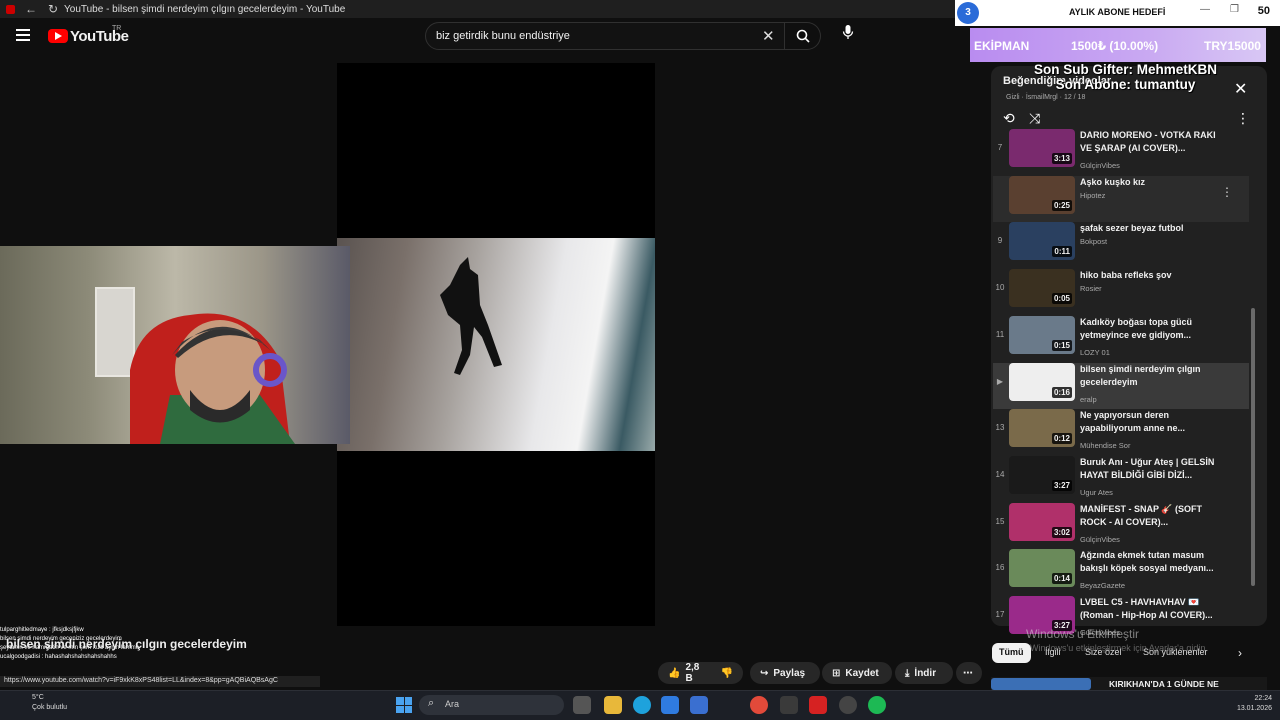 Image resolution: width=1280 pixels, height=720 pixels. Describe the element at coordinates (1091, 288) in the screenshot. I see `playlist-item-channel: Rosier` at that location.